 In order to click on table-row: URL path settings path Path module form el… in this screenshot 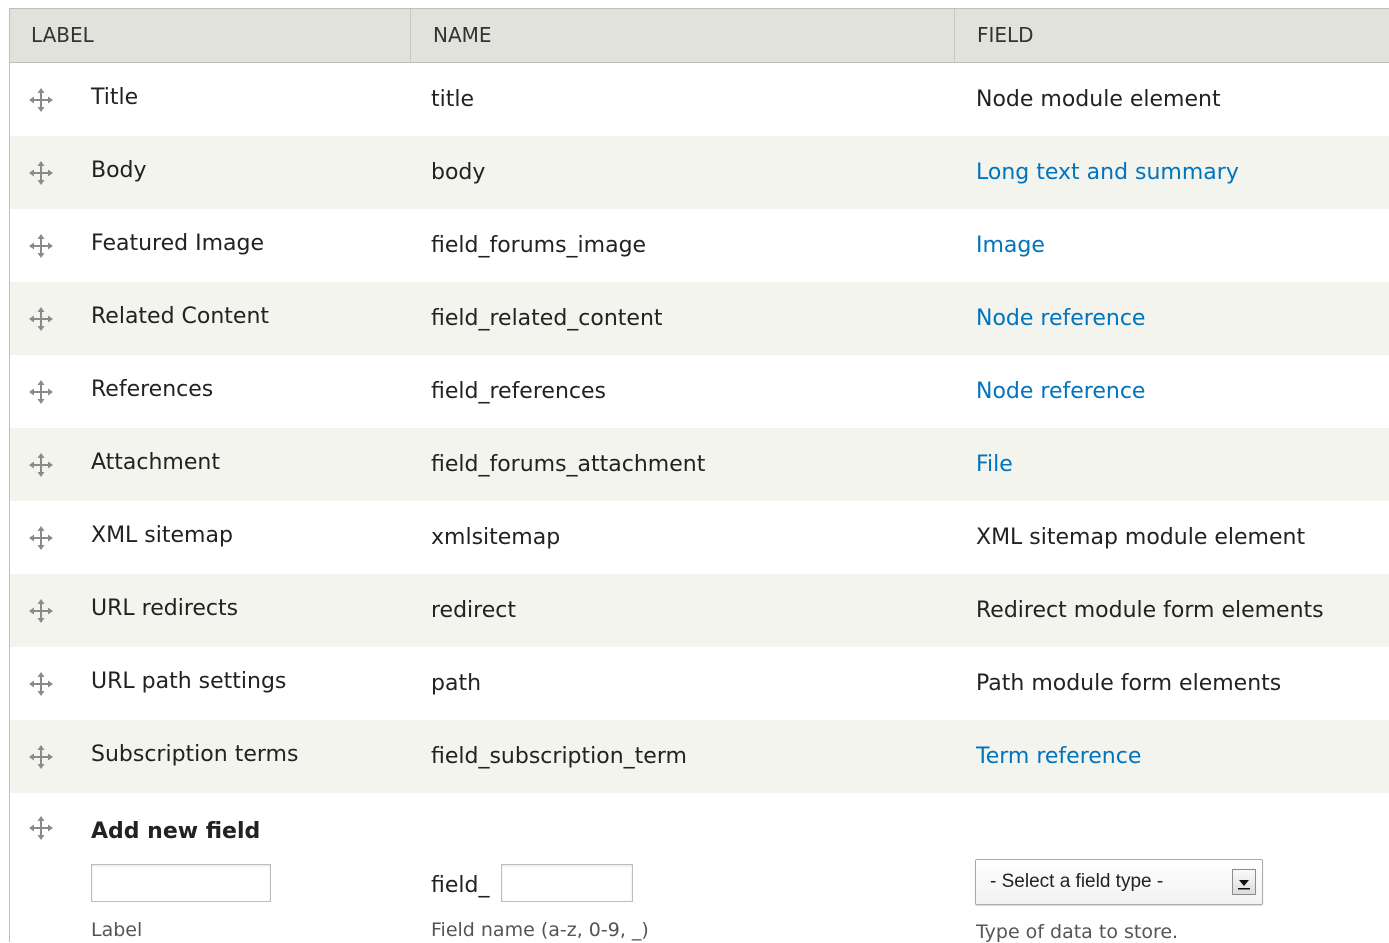, I will do `click(699, 683)`.